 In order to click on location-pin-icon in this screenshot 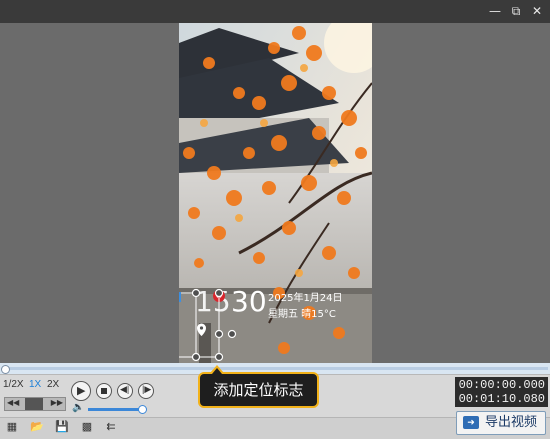, I will do `click(201, 329)`.